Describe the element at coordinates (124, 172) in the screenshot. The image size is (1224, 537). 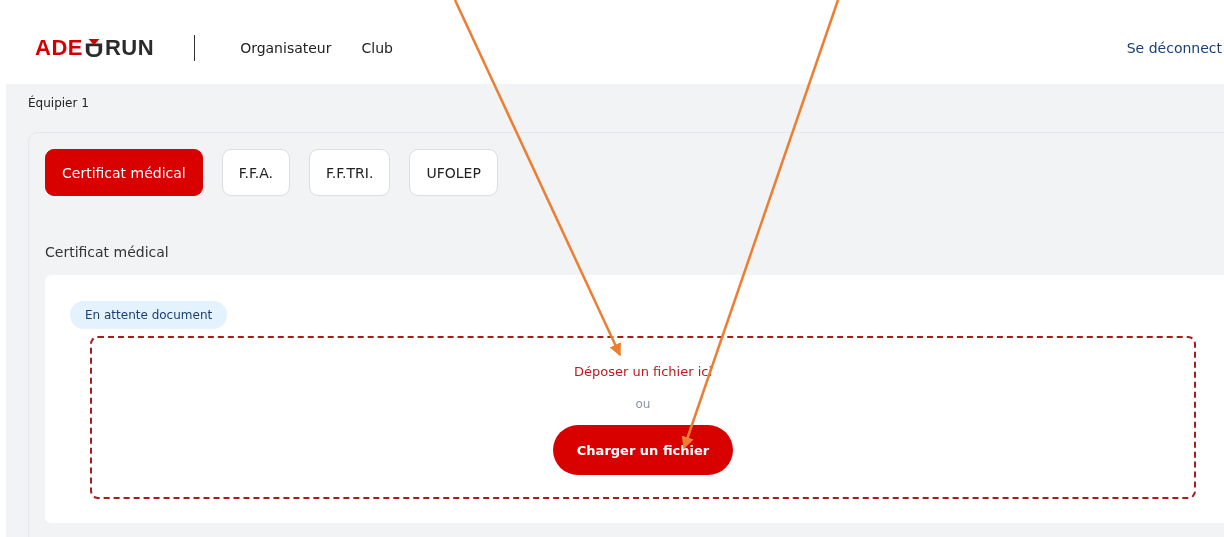
I see `tab: Certificat médical` at that location.